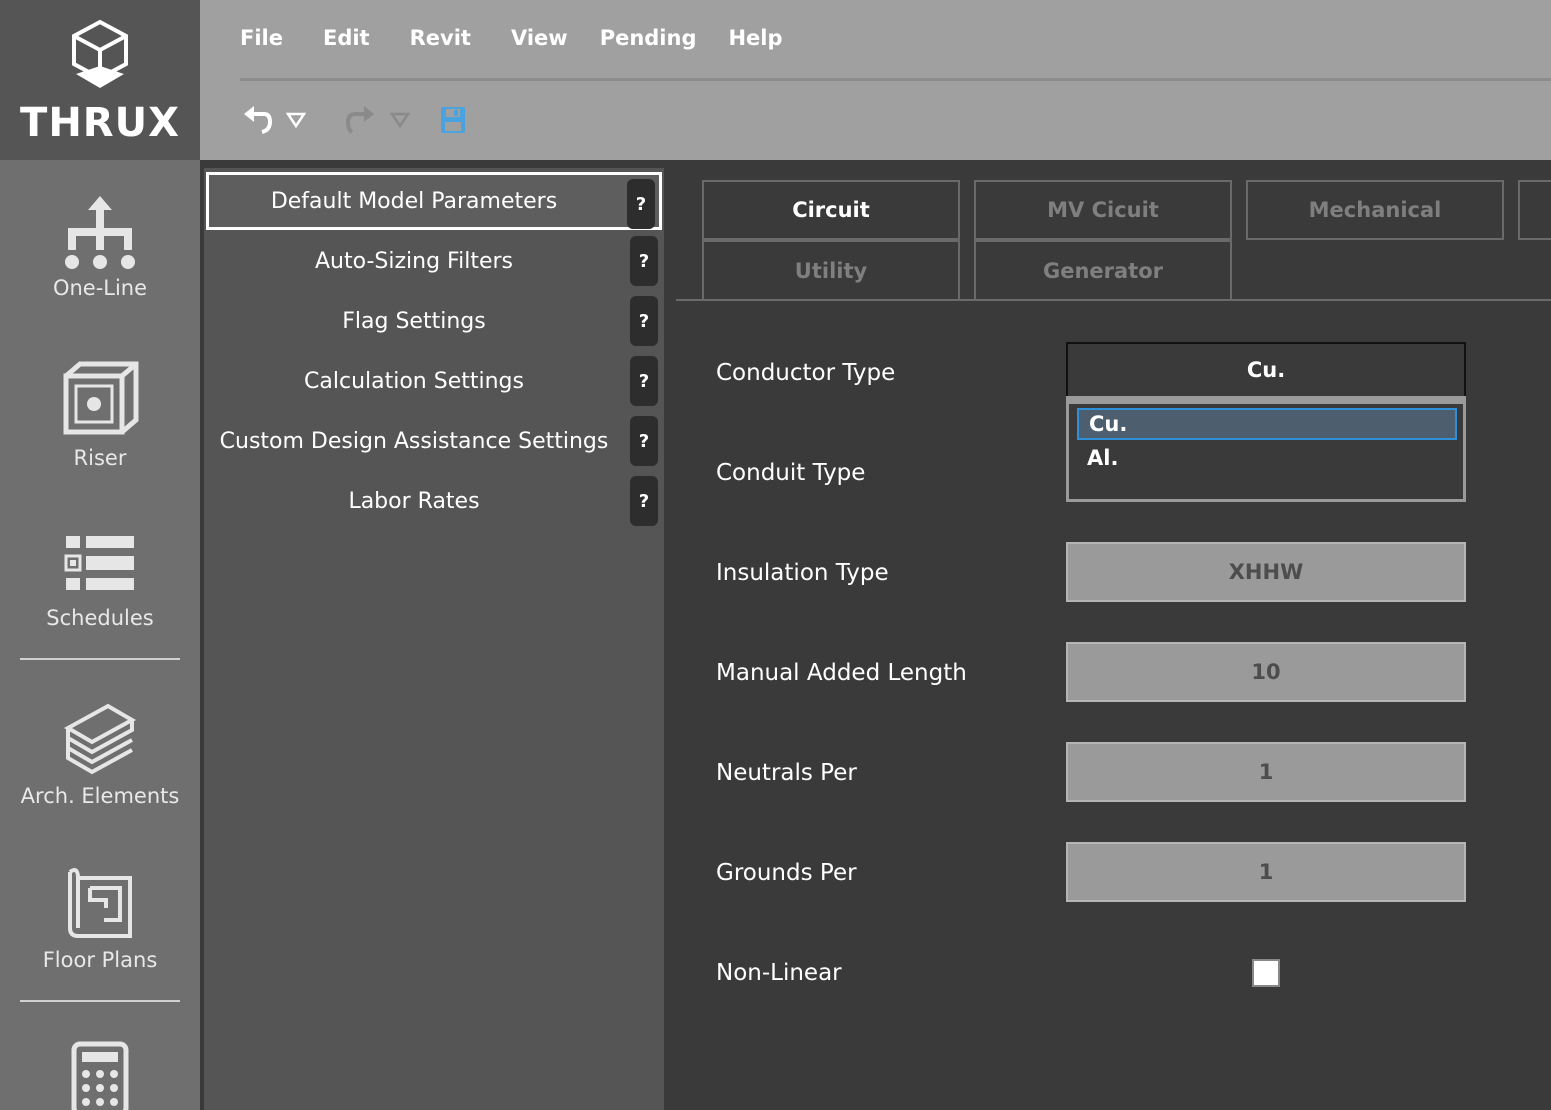 This screenshot has width=1551, height=1110. I want to click on top-bar: File Edit Revit View Pending Help, so click(875, 80).